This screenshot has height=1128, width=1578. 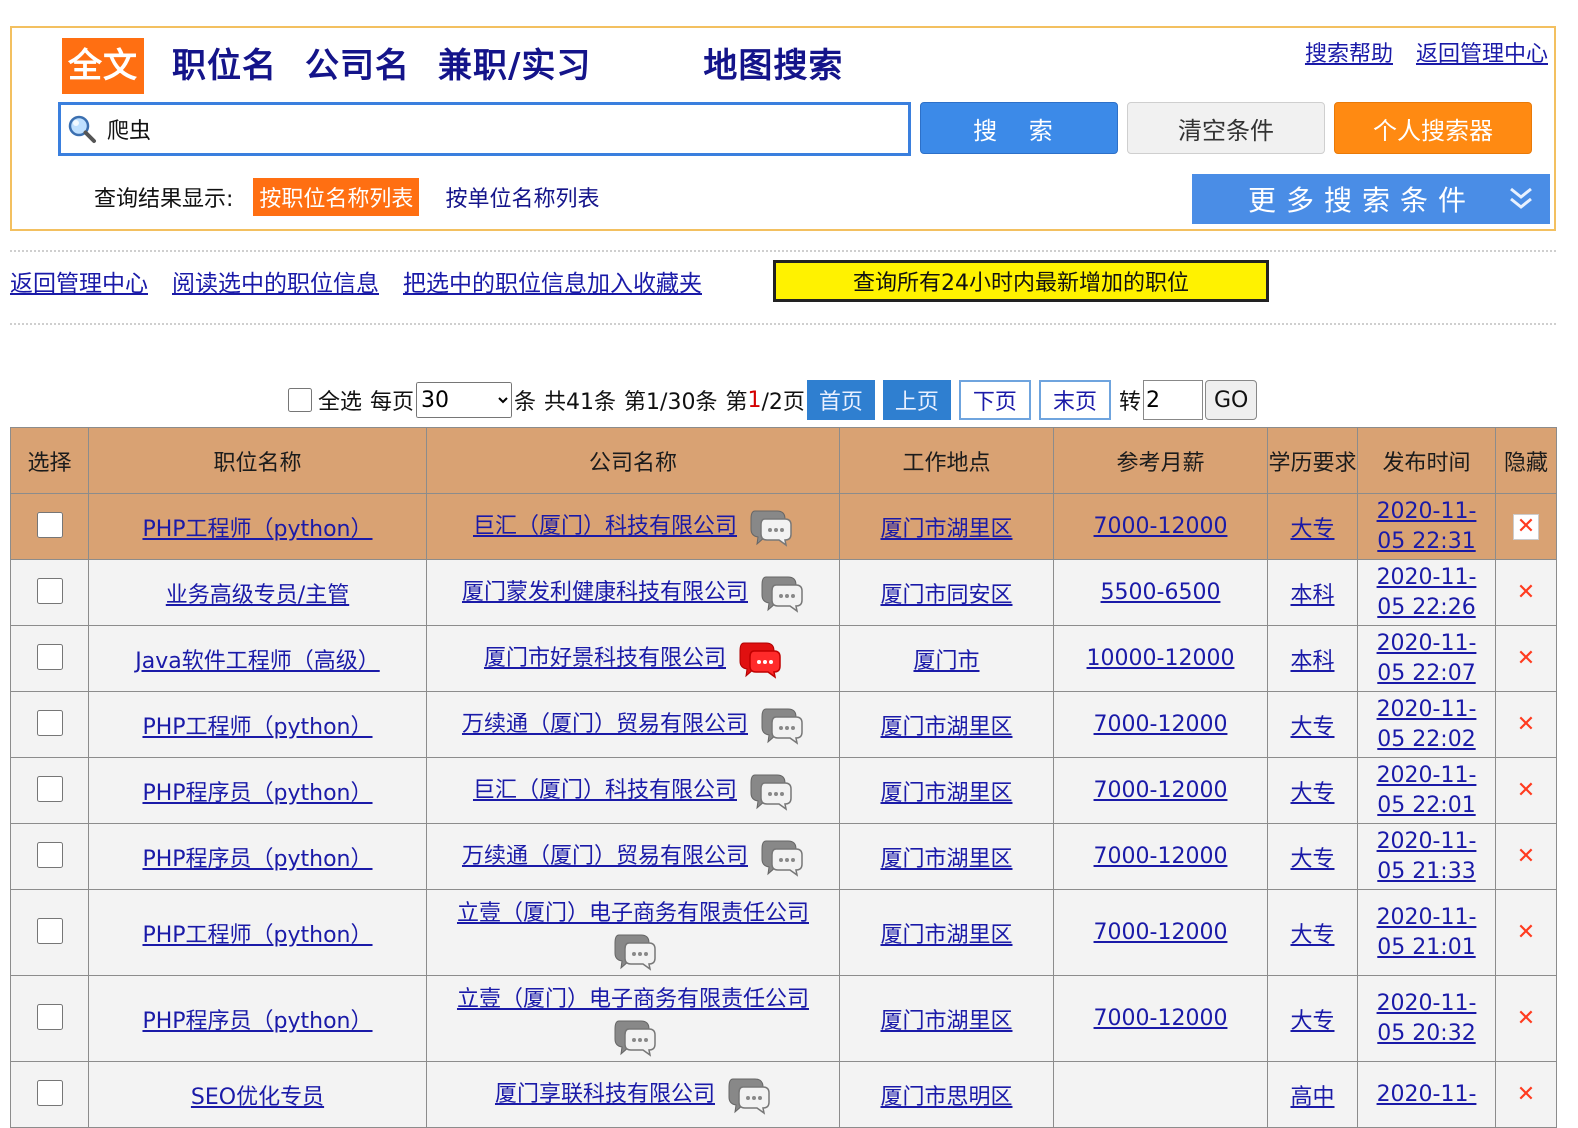 I want to click on next-page-button: 下页, so click(x=994, y=400).